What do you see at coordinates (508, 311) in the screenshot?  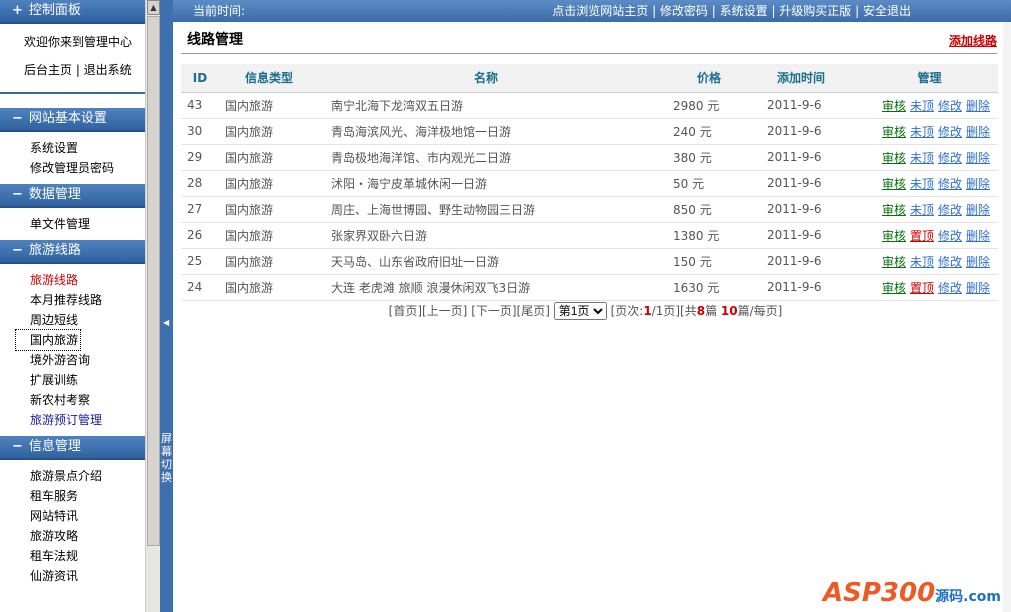 I see `next-last-links: [下一页][尾页]` at bounding box center [508, 311].